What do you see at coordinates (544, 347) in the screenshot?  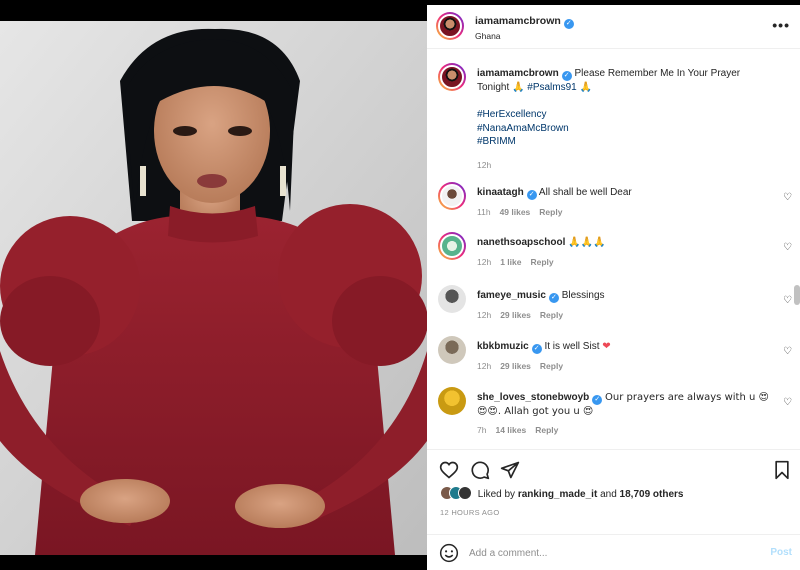 I see `comment-text: kbkbmuzic ✓ It is well Sist ❤` at bounding box center [544, 347].